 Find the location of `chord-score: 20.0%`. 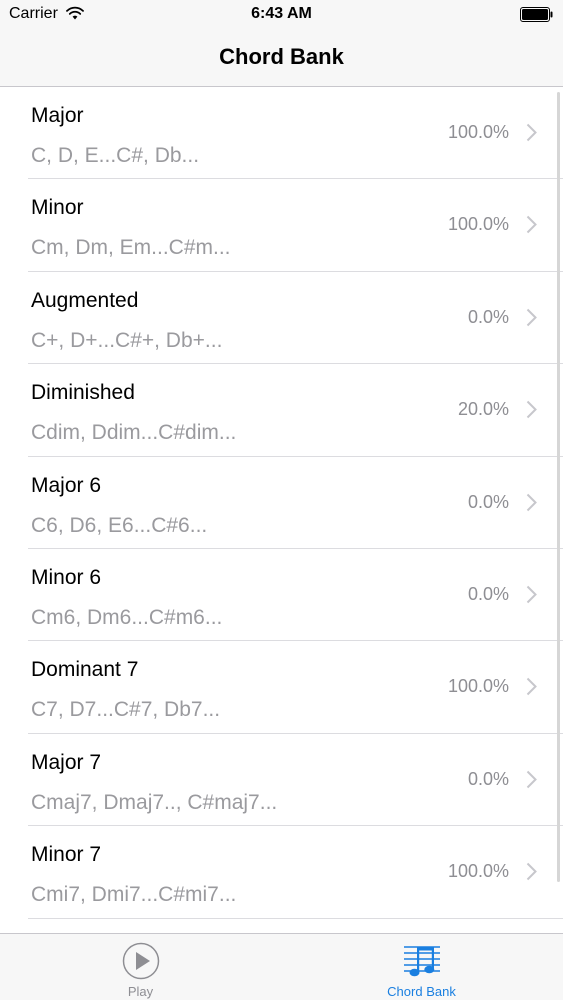

chord-score: 20.0% is located at coordinates (483, 409).